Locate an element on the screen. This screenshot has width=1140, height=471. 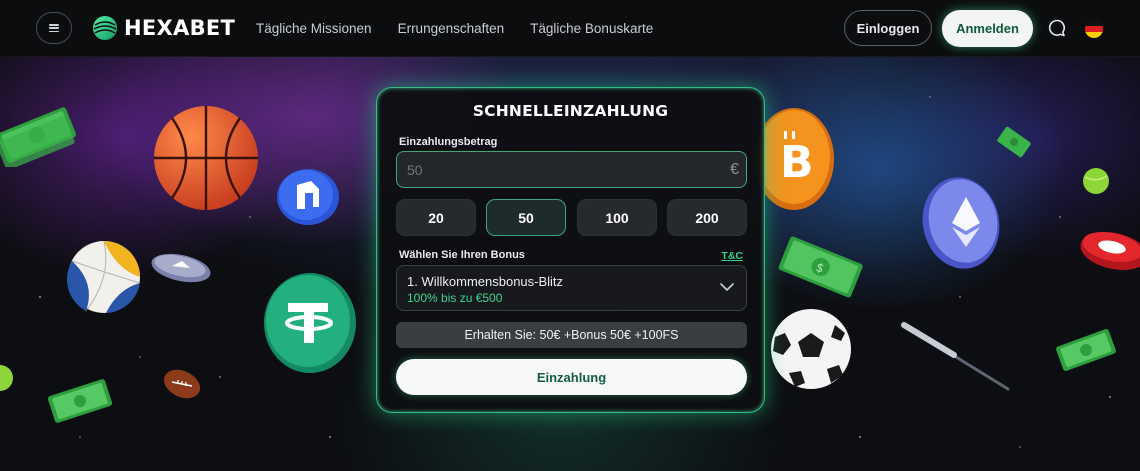
silver-token-coin-decoration is located at coordinates (181, 268).